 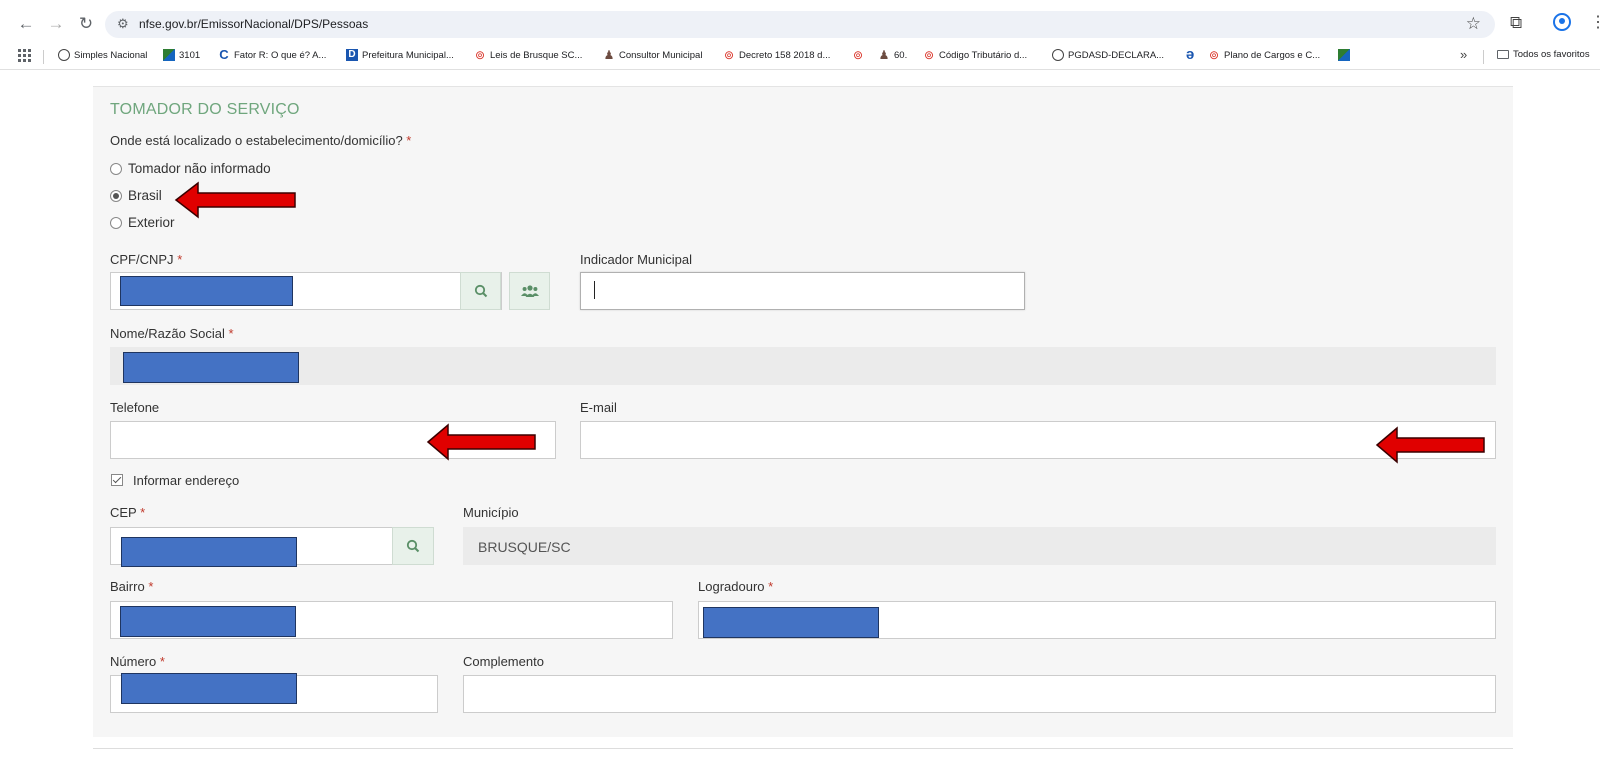 What do you see at coordinates (979, 694) in the screenshot?
I see `complemento-input` at bounding box center [979, 694].